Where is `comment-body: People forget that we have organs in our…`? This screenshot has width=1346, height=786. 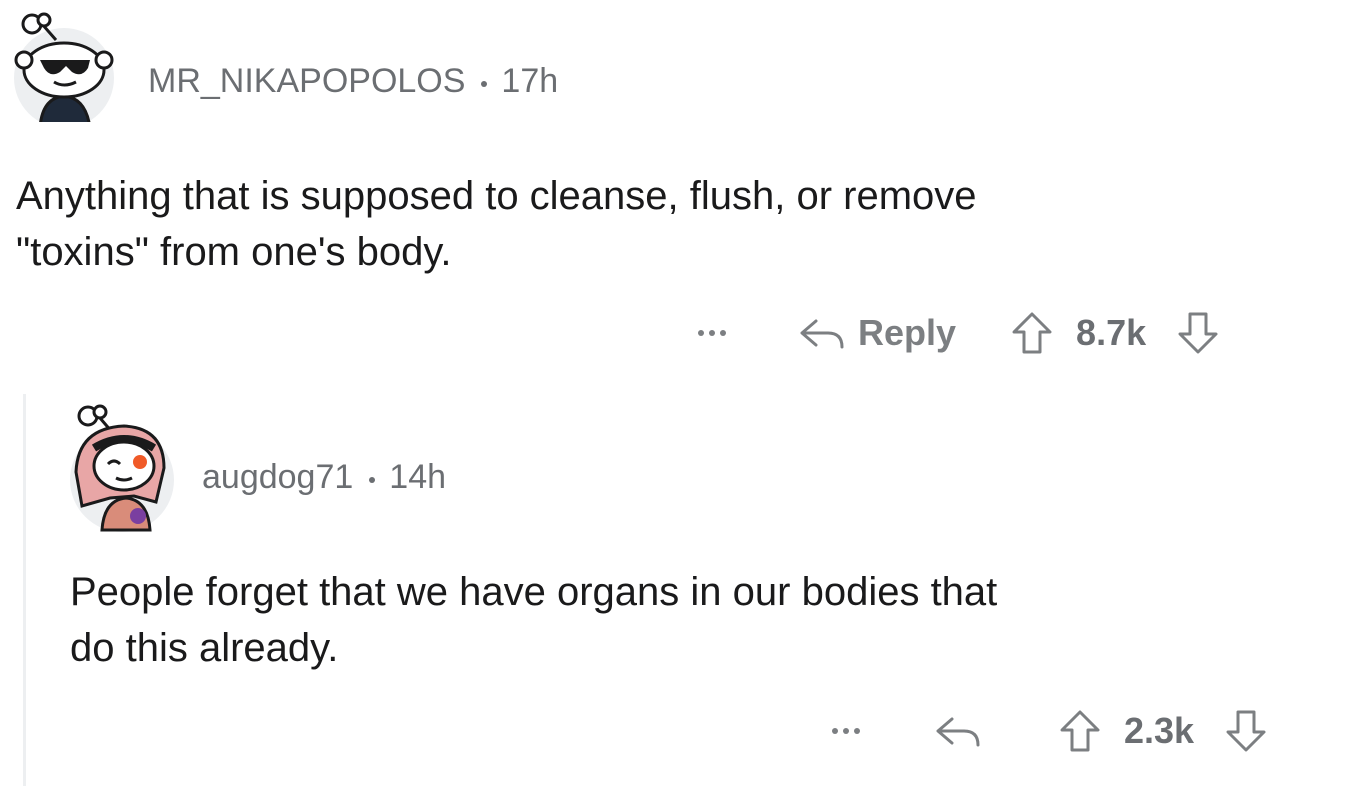 comment-body: People forget that we have organs in our… is located at coordinates (533, 620).